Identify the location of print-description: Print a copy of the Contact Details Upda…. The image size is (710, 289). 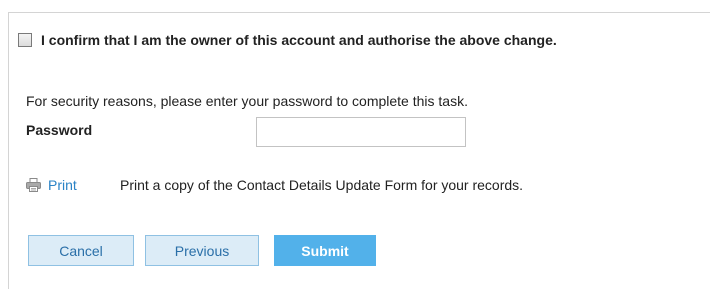
(322, 185).